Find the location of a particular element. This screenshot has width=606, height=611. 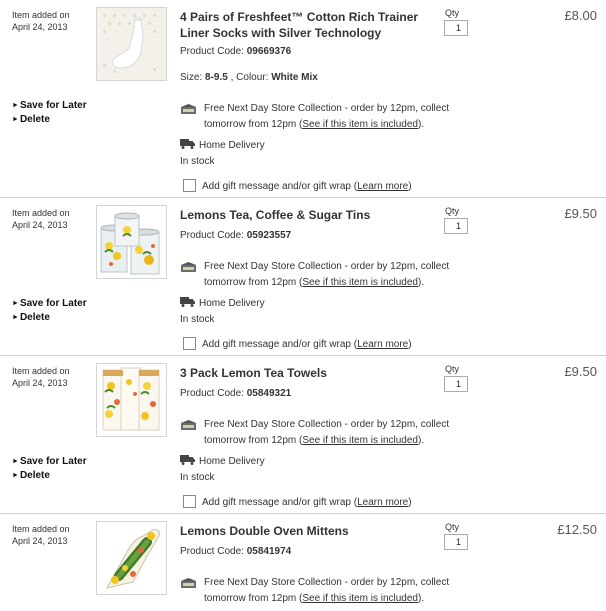

product-code-value: 05841974 is located at coordinates (269, 551).